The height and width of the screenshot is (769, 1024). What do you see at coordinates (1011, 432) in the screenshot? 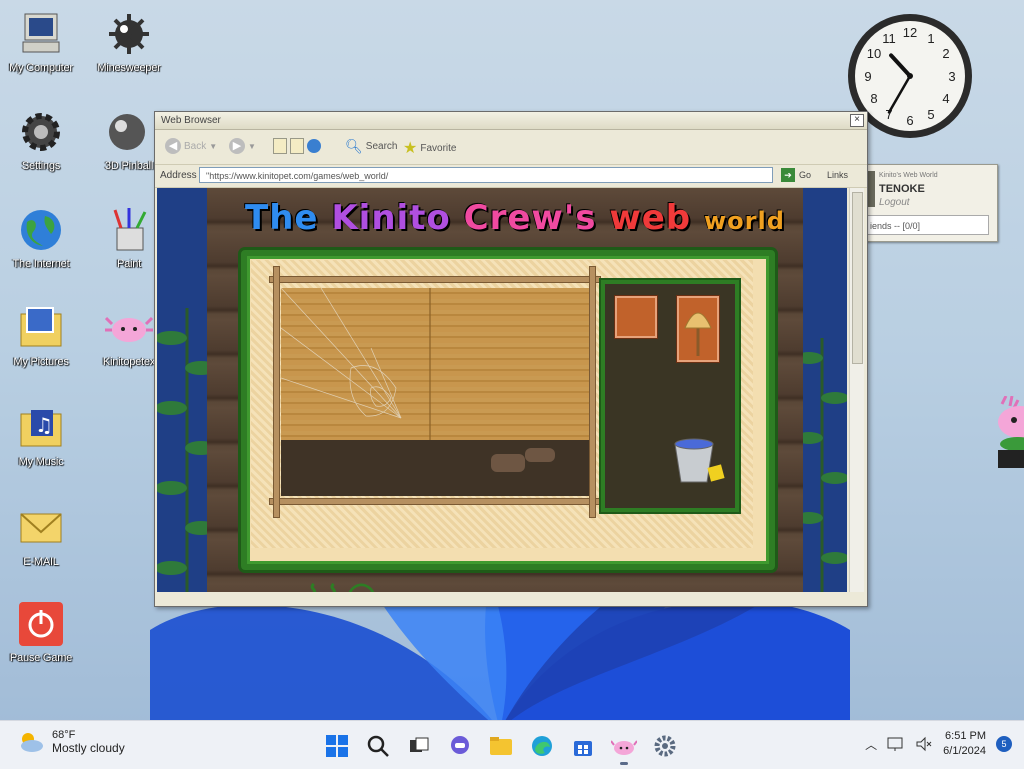
I see `kinito-character-peek` at bounding box center [1011, 432].